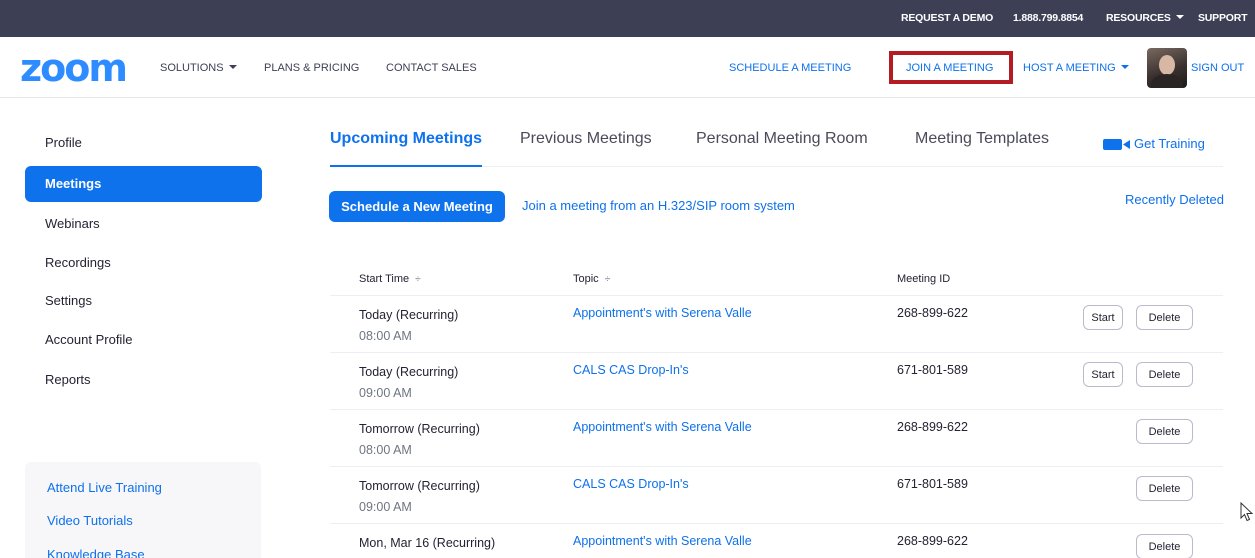 The width and height of the screenshot is (1255, 558). Describe the element at coordinates (90, 520) in the screenshot. I see `video-tutorials-link: Video Tutorials` at that location.